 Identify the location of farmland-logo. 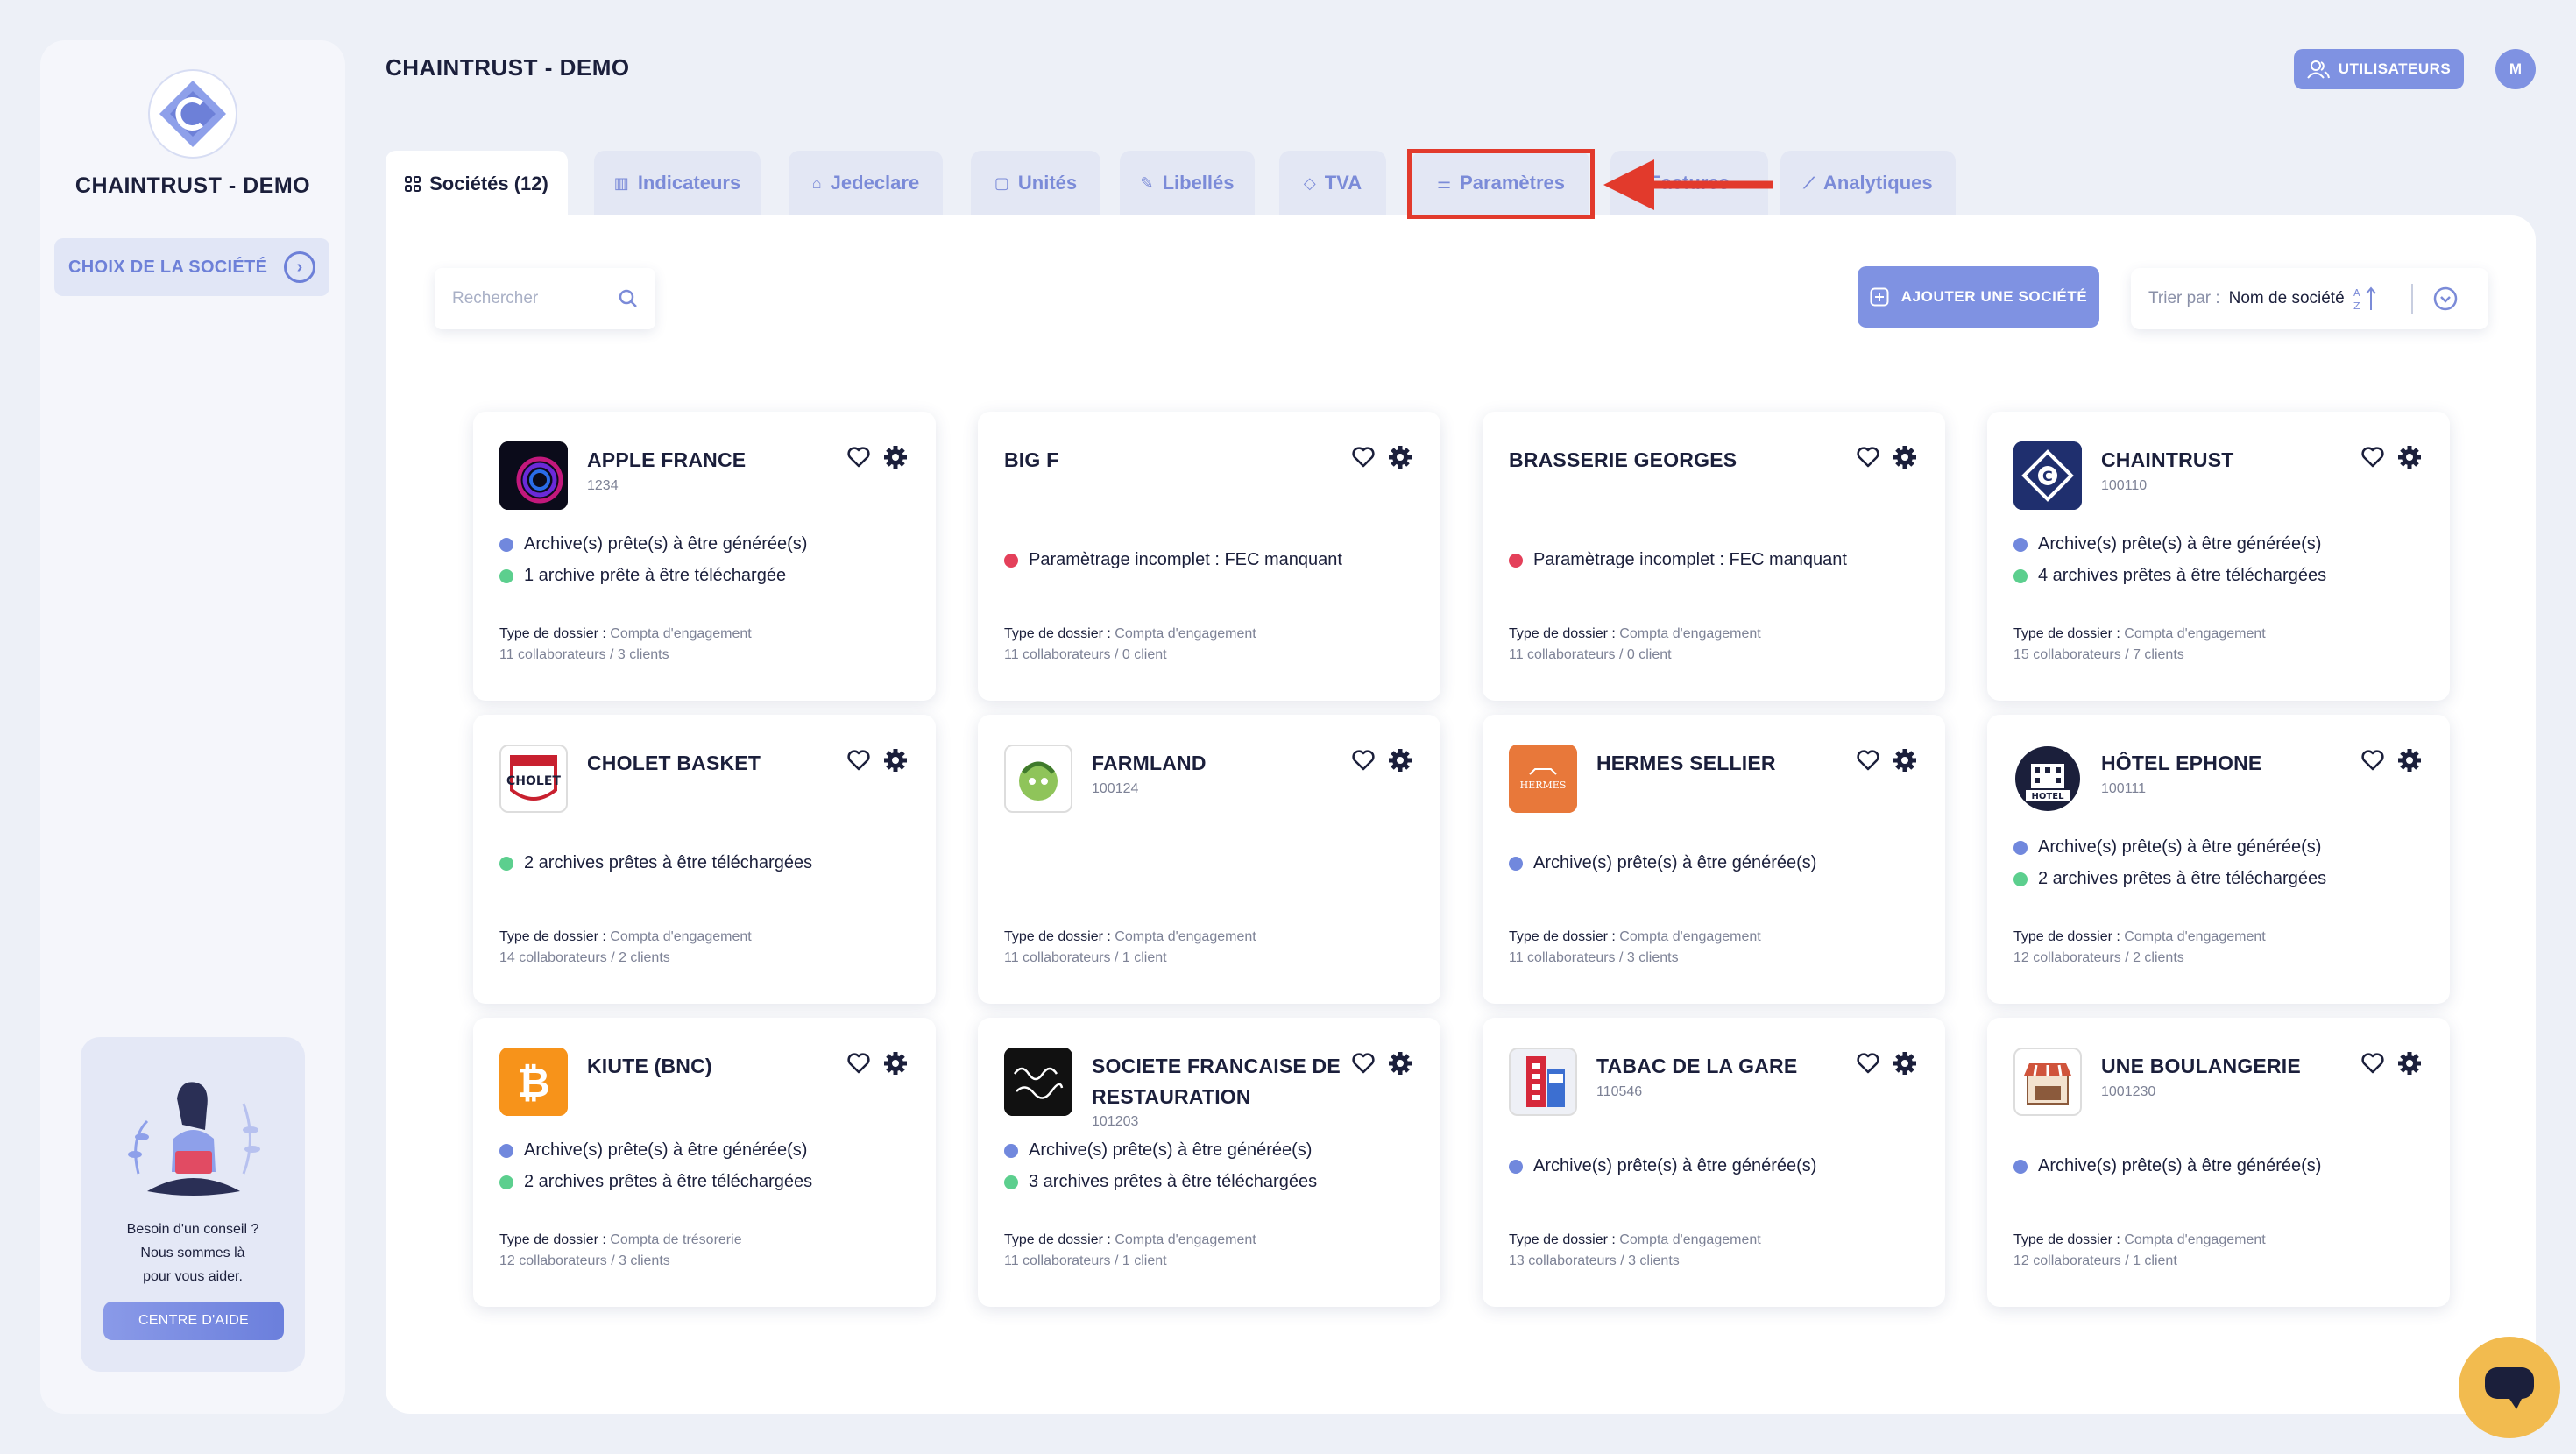
(1038, 779).